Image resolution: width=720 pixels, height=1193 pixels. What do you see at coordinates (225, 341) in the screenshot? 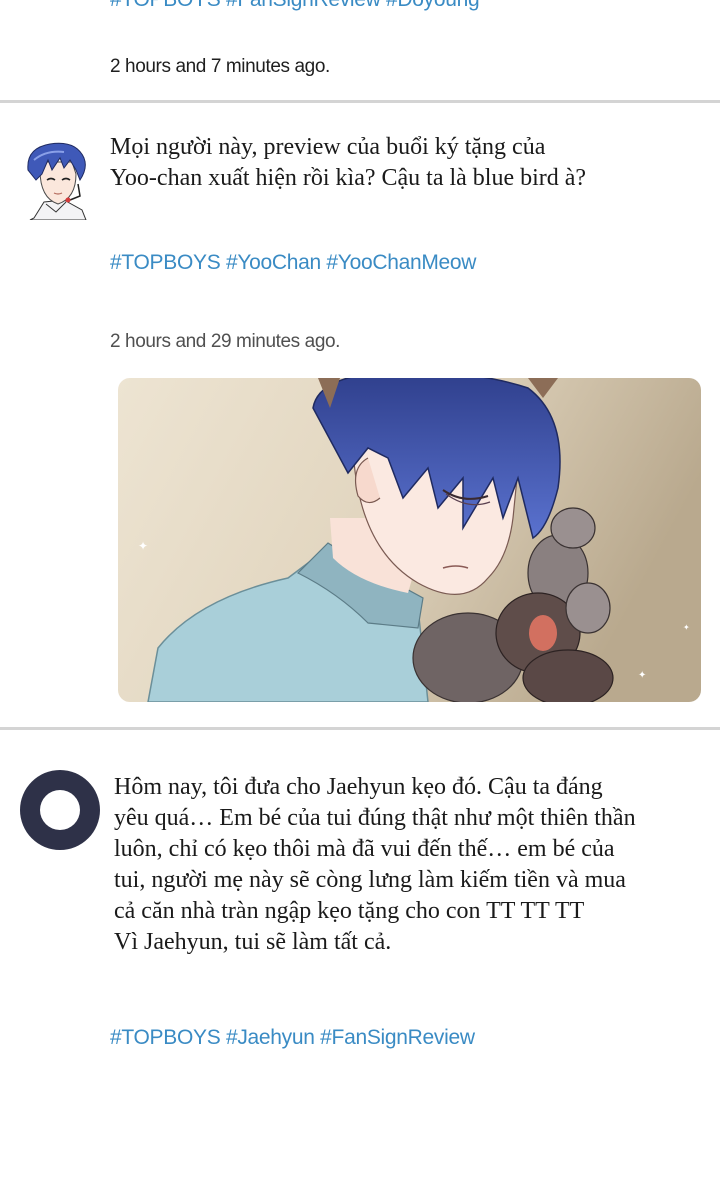
I see `post-timestamp: 2 hours and 29 minutes ago.` at bounding box center [225, 341].